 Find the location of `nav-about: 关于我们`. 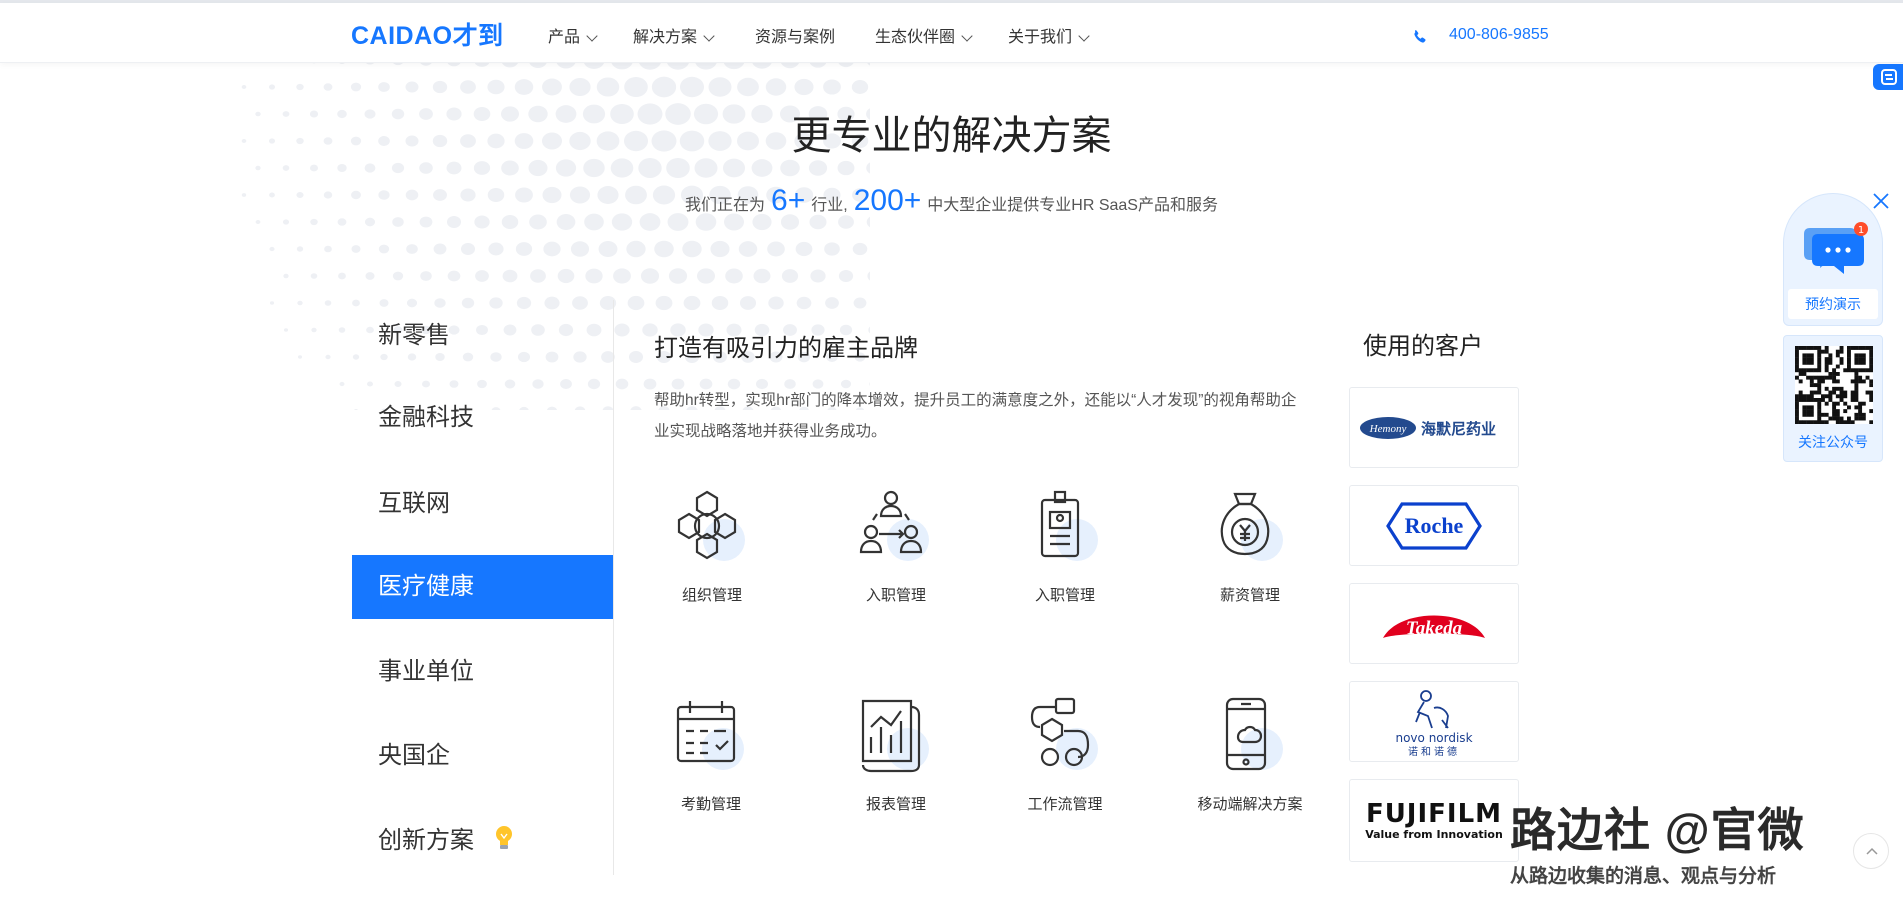

nav-about: 关于我们 is located at coordinates (1049, 38).